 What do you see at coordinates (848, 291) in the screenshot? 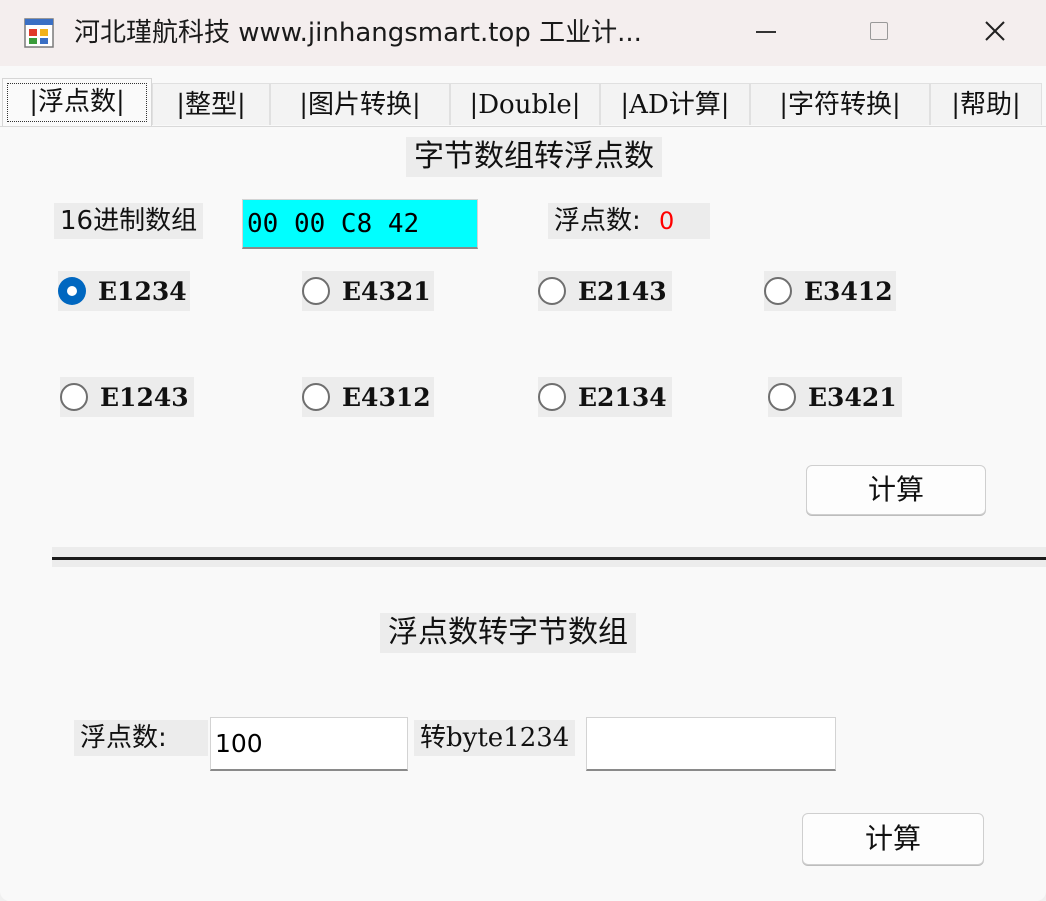
I see `radio-label: E3412` at bounding box center [848, 291].